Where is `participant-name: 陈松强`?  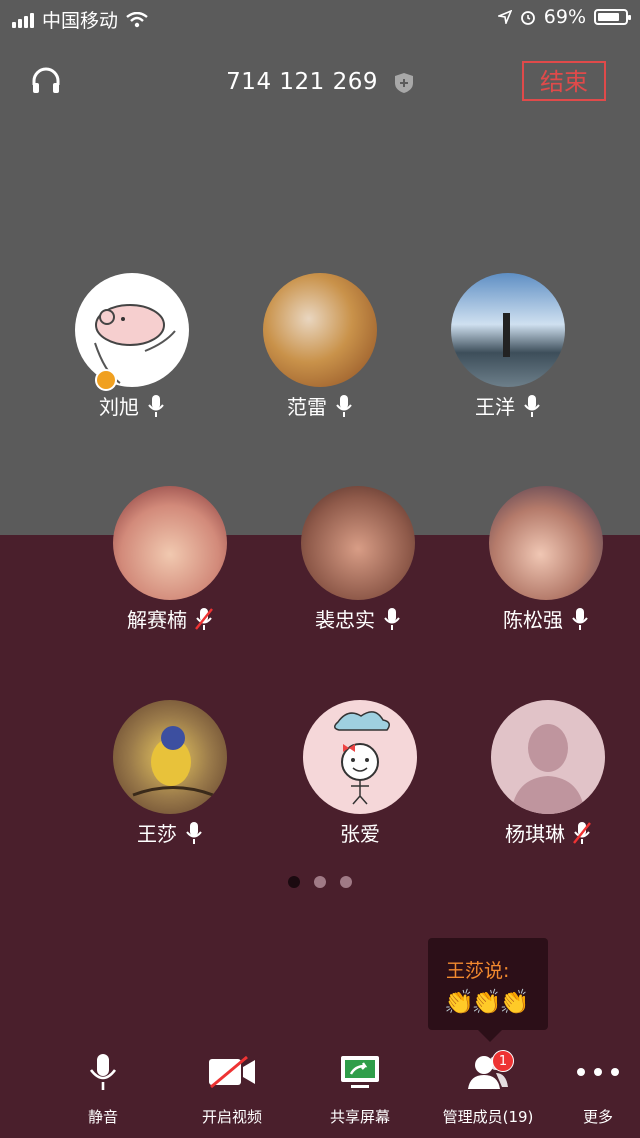 participant-name: 陈松强 is located at coordinates (533, 620).